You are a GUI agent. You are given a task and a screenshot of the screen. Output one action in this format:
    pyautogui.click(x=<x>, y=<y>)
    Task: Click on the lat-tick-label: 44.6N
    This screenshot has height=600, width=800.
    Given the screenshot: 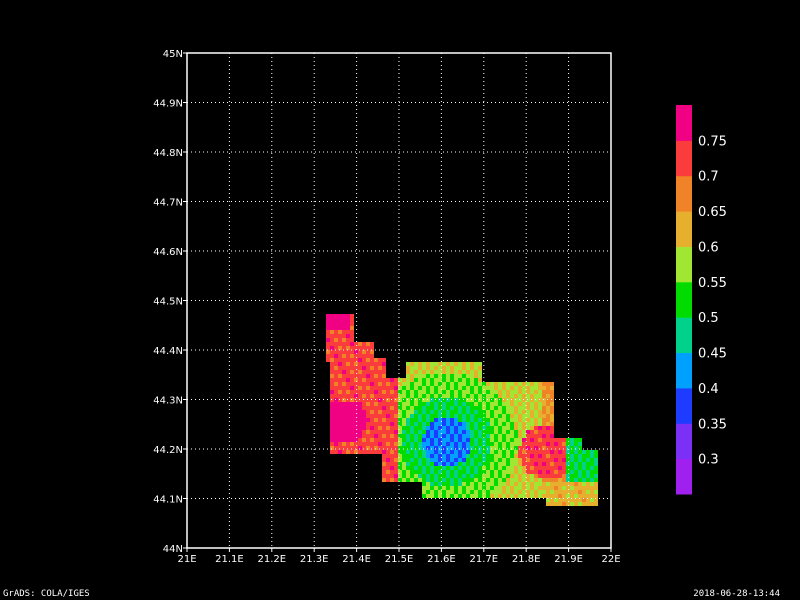 What is the action you would take?
    pyautogui.click(x=168, y=252)
    